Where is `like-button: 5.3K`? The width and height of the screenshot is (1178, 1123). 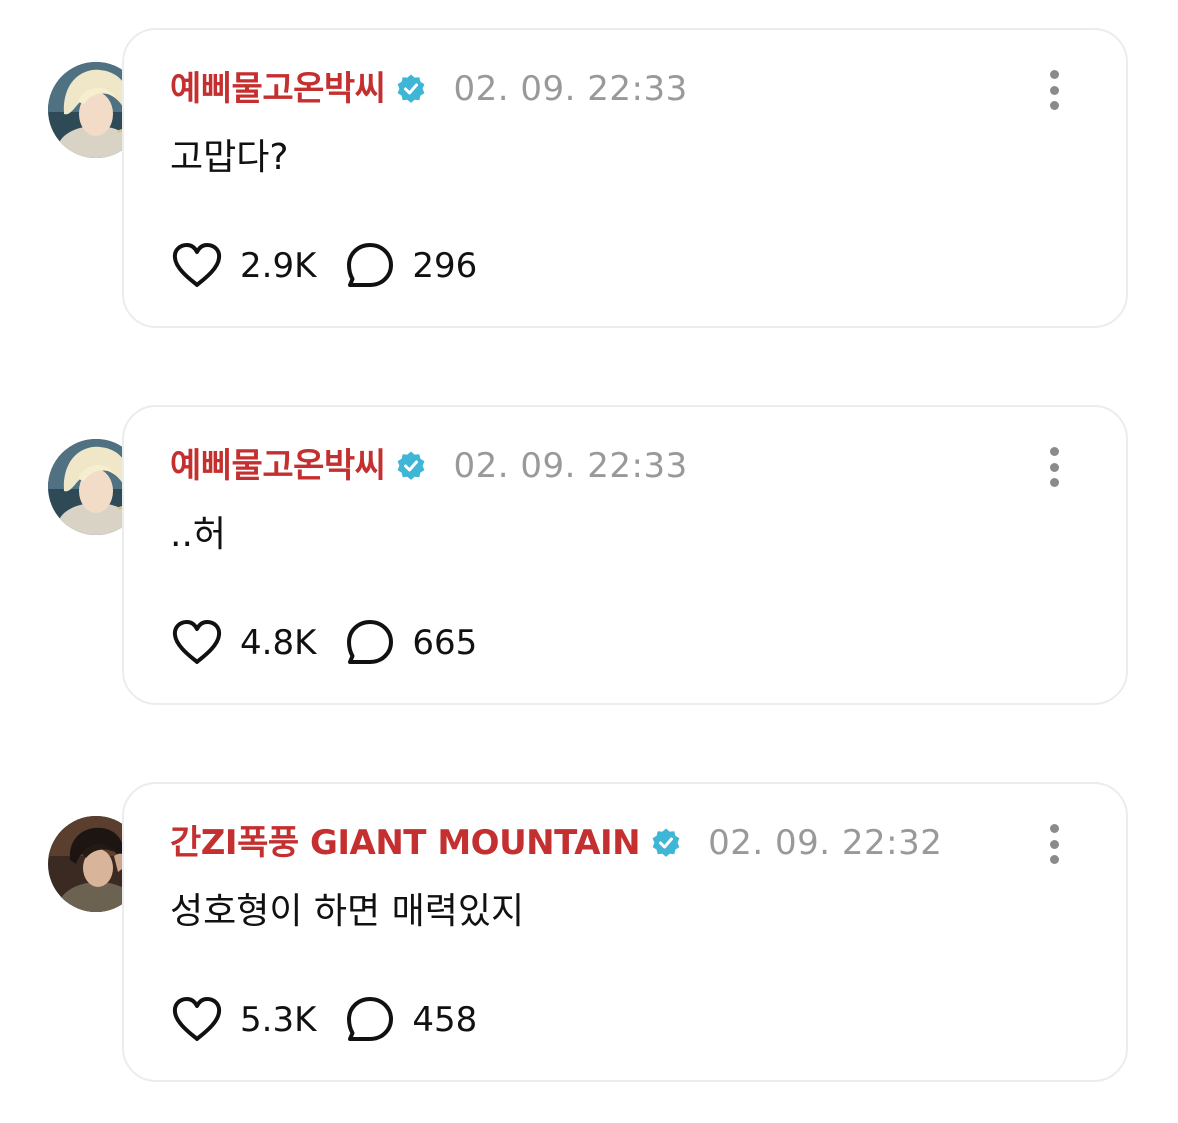 like-button: 5.3K is located at coordinates (243, 1020).